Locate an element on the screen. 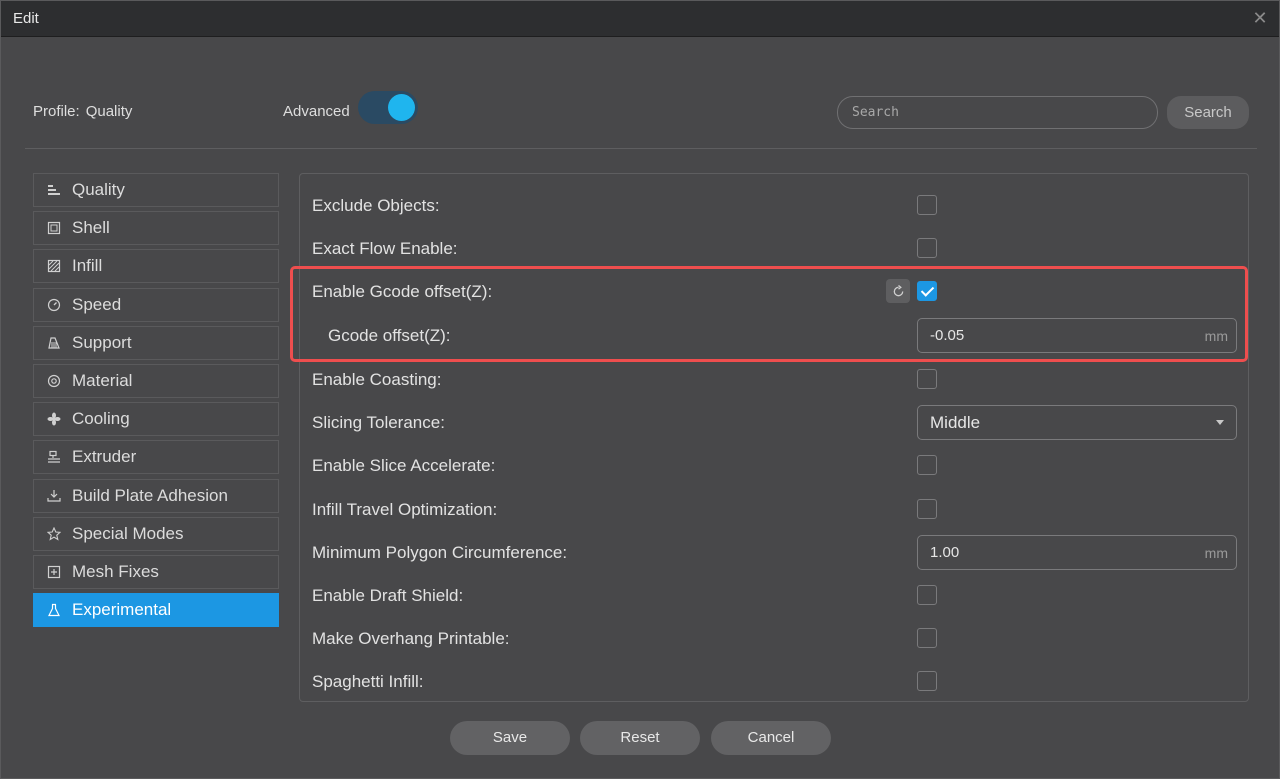  speed-icon is located at coordinates (54, 305).